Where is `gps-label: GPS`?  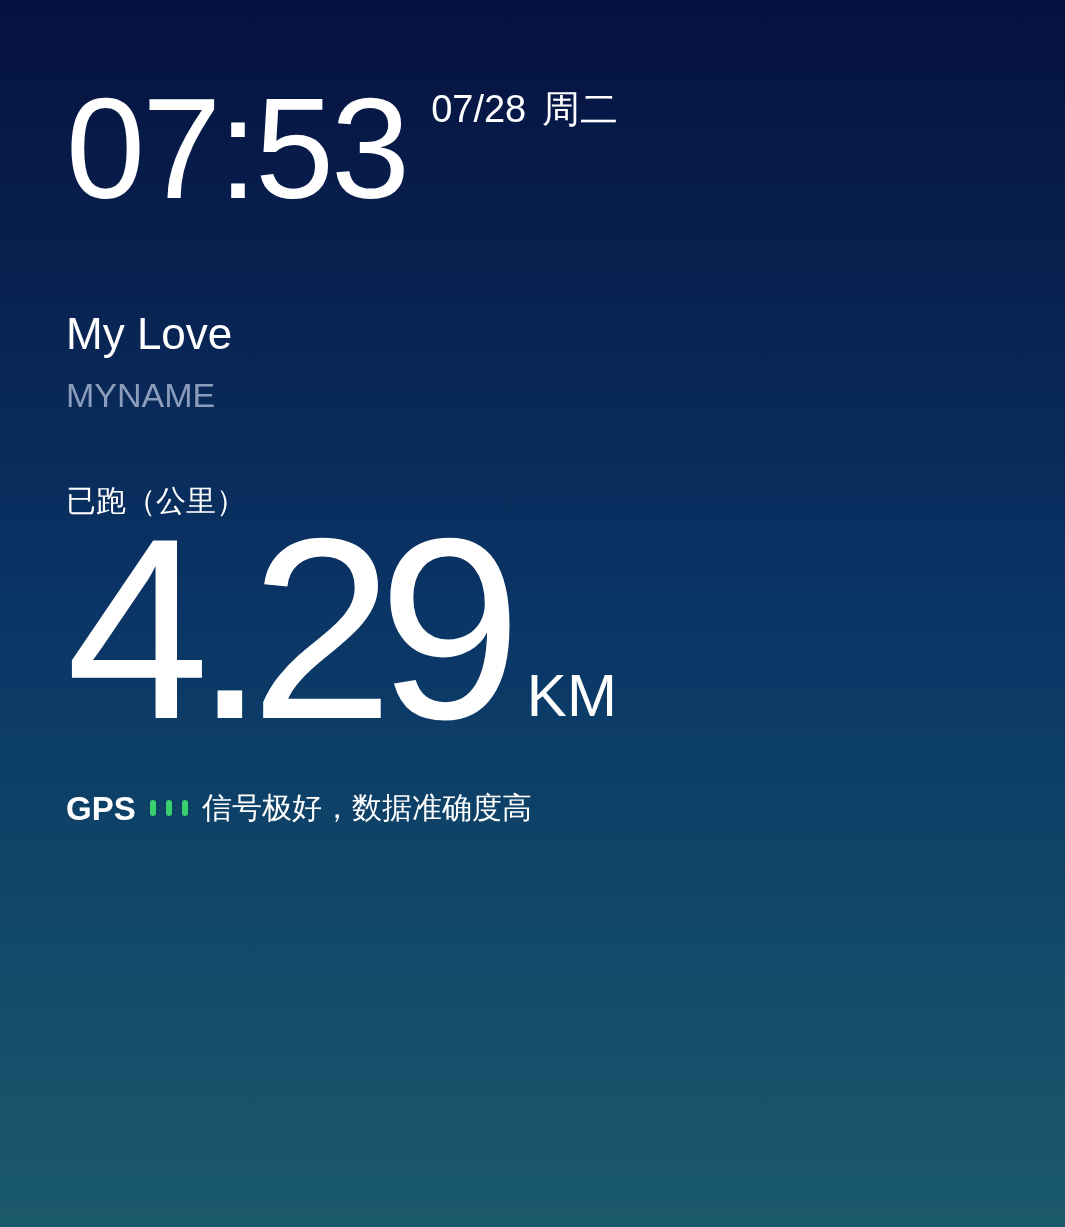
gps-label: GPS is located at coordinates (101, 808).